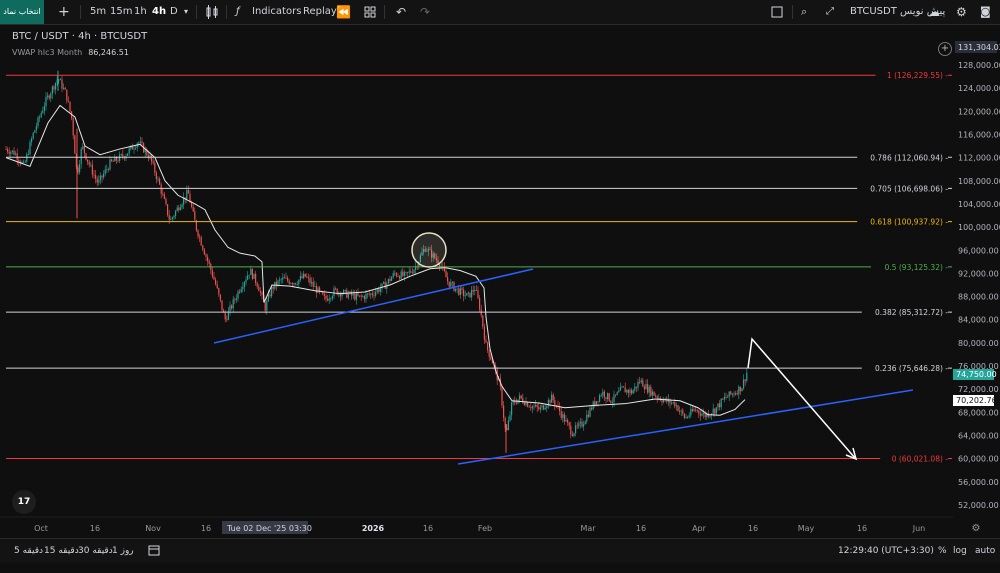 Image resolution: width=1000 pixels, height=573 pixels. I want to click on undo-icon: ↶, so click(401, 12).